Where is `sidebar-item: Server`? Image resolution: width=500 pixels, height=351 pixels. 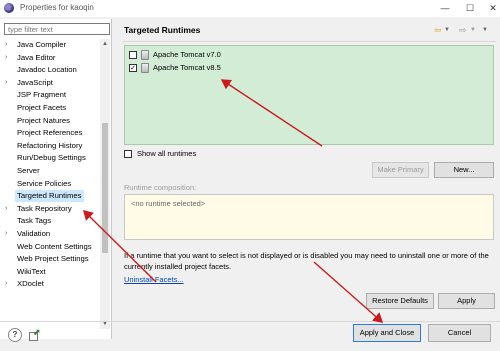
sidebar-item: Server is located at coordinates (49, 171).